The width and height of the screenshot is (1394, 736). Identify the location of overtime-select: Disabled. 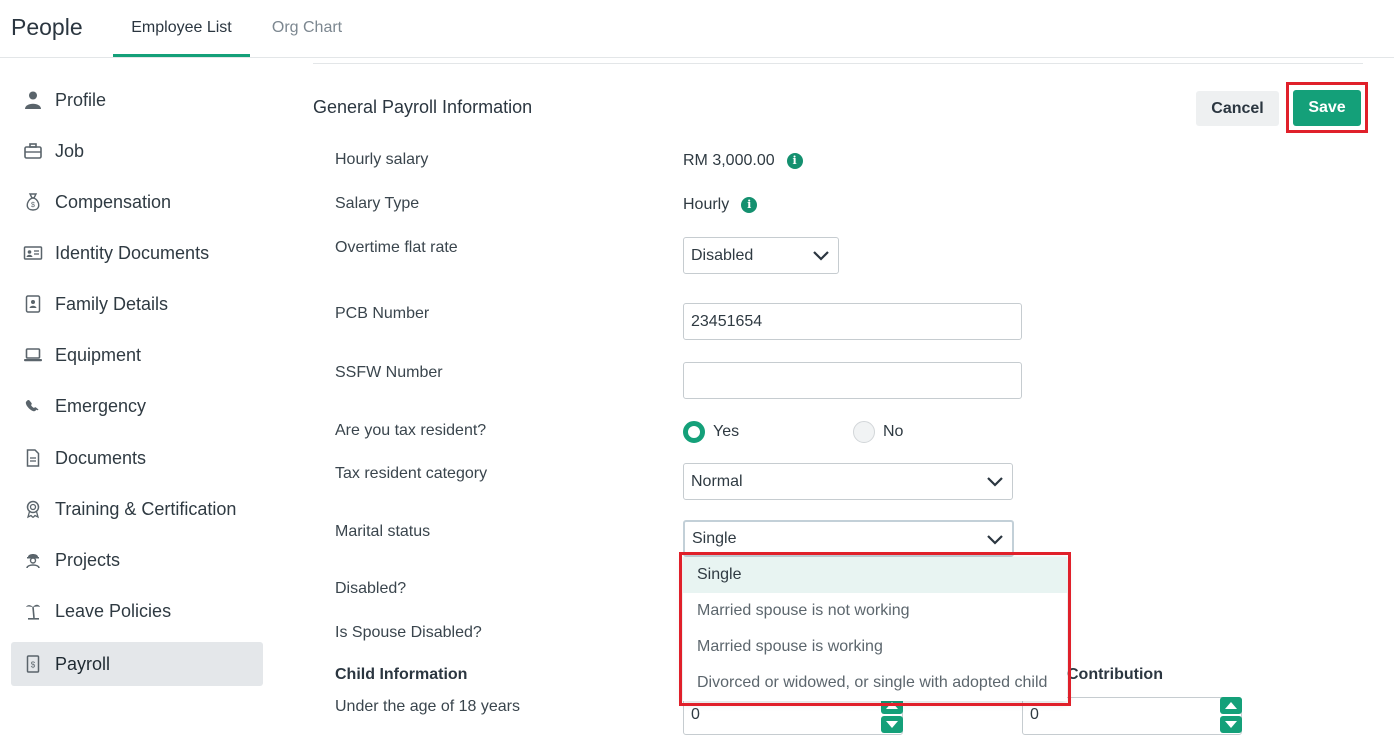
(761, 255).